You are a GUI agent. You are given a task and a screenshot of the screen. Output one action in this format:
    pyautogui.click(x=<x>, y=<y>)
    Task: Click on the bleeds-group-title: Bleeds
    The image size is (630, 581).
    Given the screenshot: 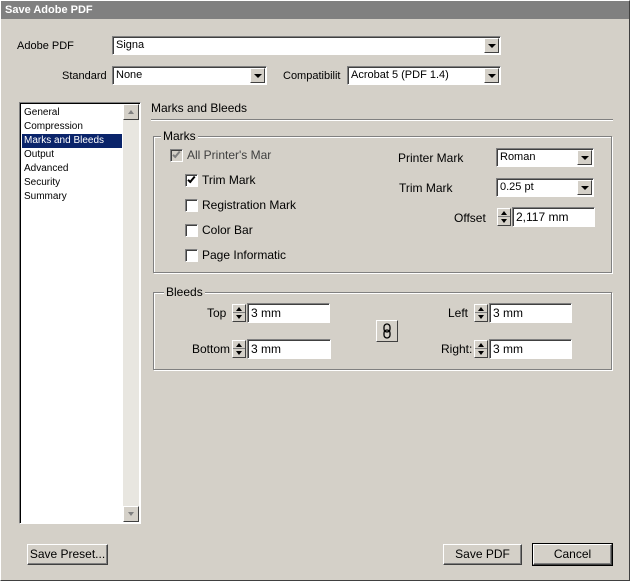 What is the action you would take?
    pyautogui.click(x=184, y=292)
    